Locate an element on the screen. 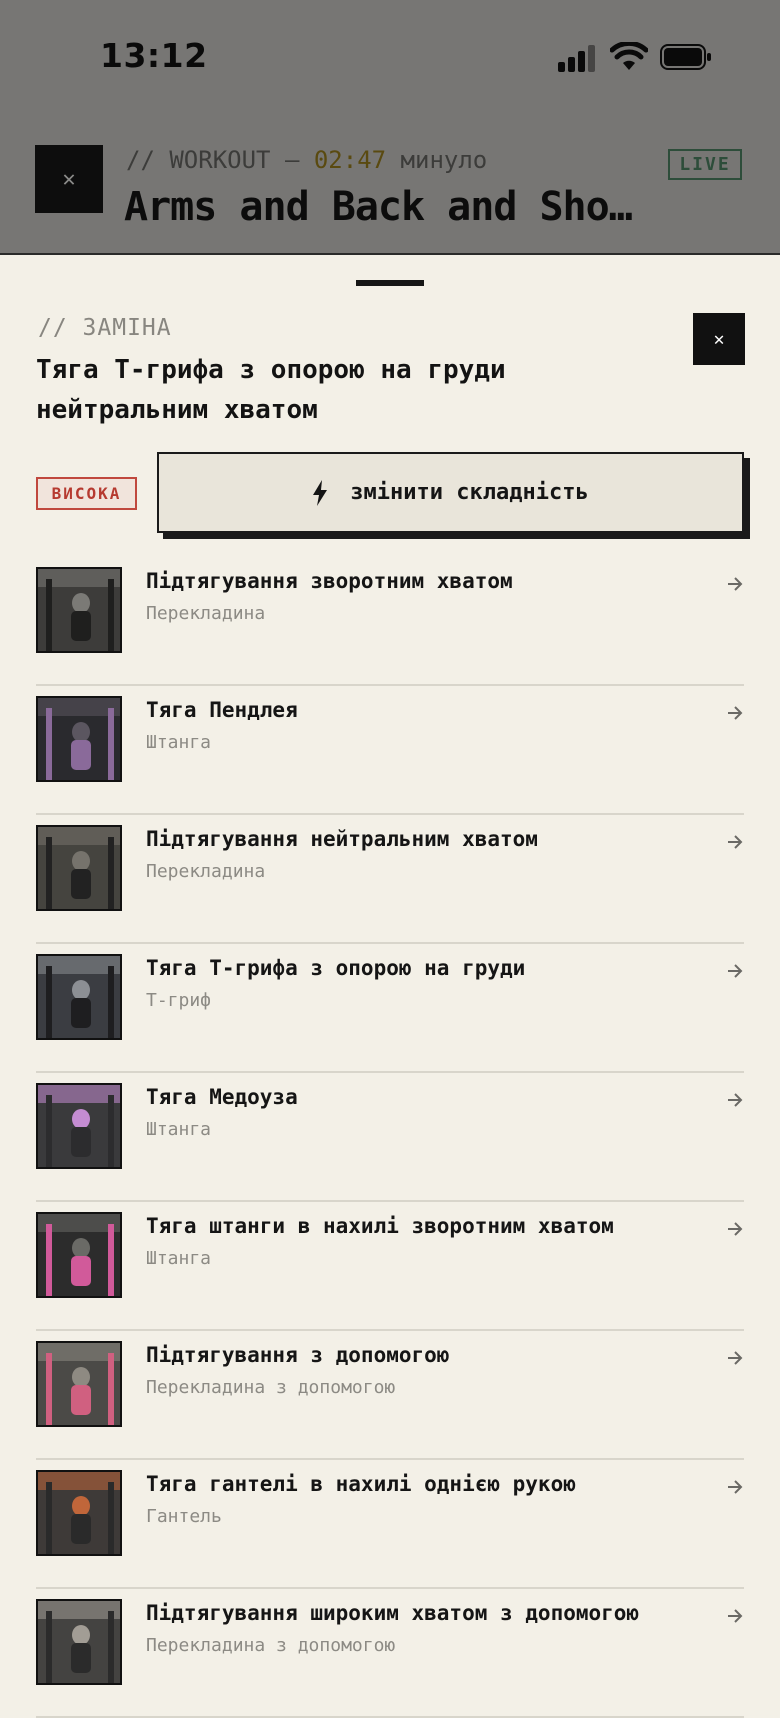 This screenshot has width=780, height=1718. exercise-name: Підтягування з допомогою is located at coordinates (298, 1355).